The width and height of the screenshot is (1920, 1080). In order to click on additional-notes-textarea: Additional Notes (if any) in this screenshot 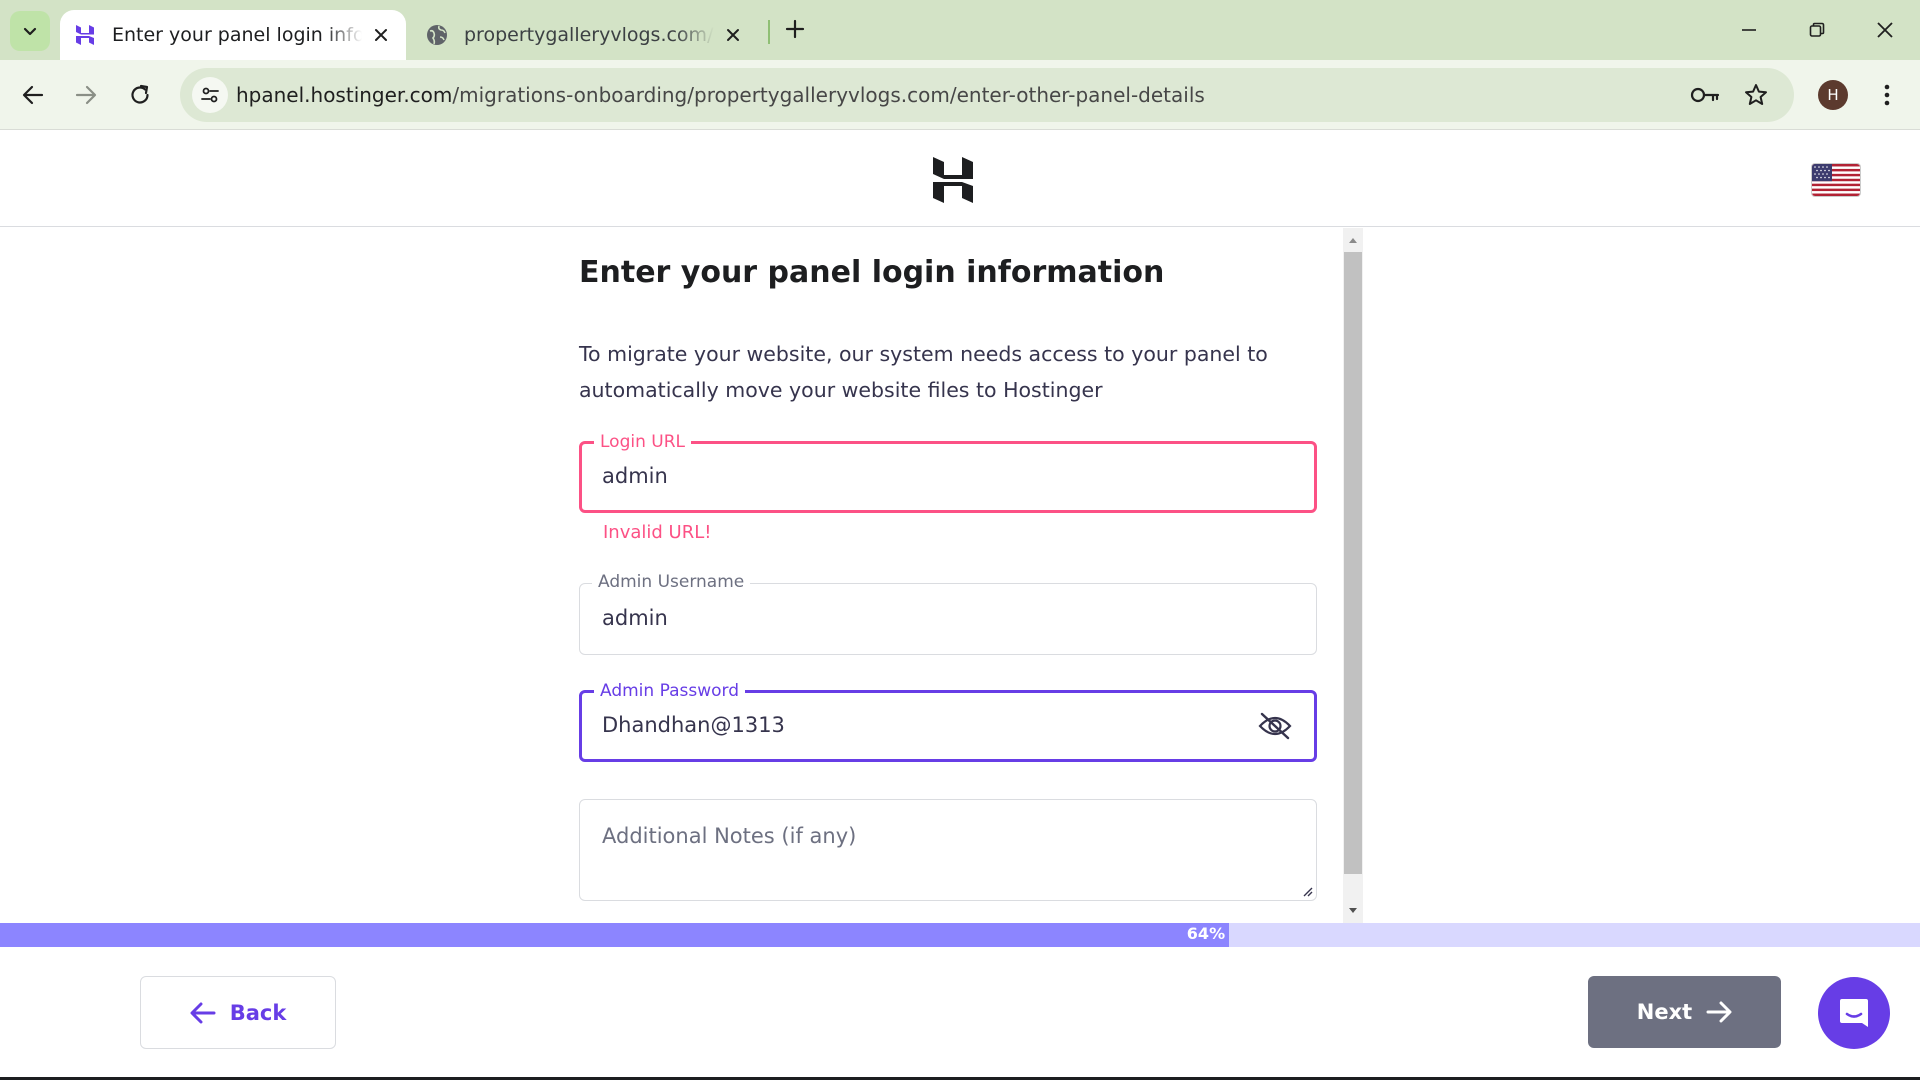, I will do `click(948, 850)`.